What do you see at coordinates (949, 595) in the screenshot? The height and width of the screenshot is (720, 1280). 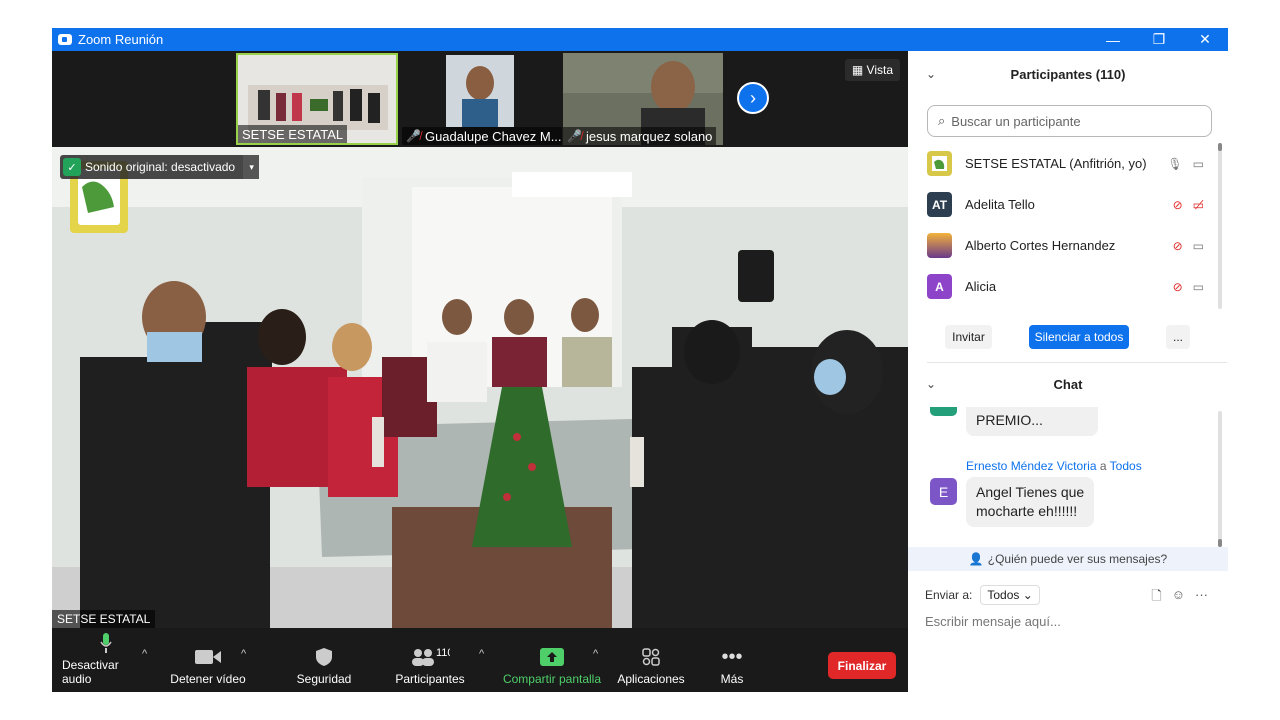 I see `send-to-label: Enviar a:` at bounding box center [949, 595].